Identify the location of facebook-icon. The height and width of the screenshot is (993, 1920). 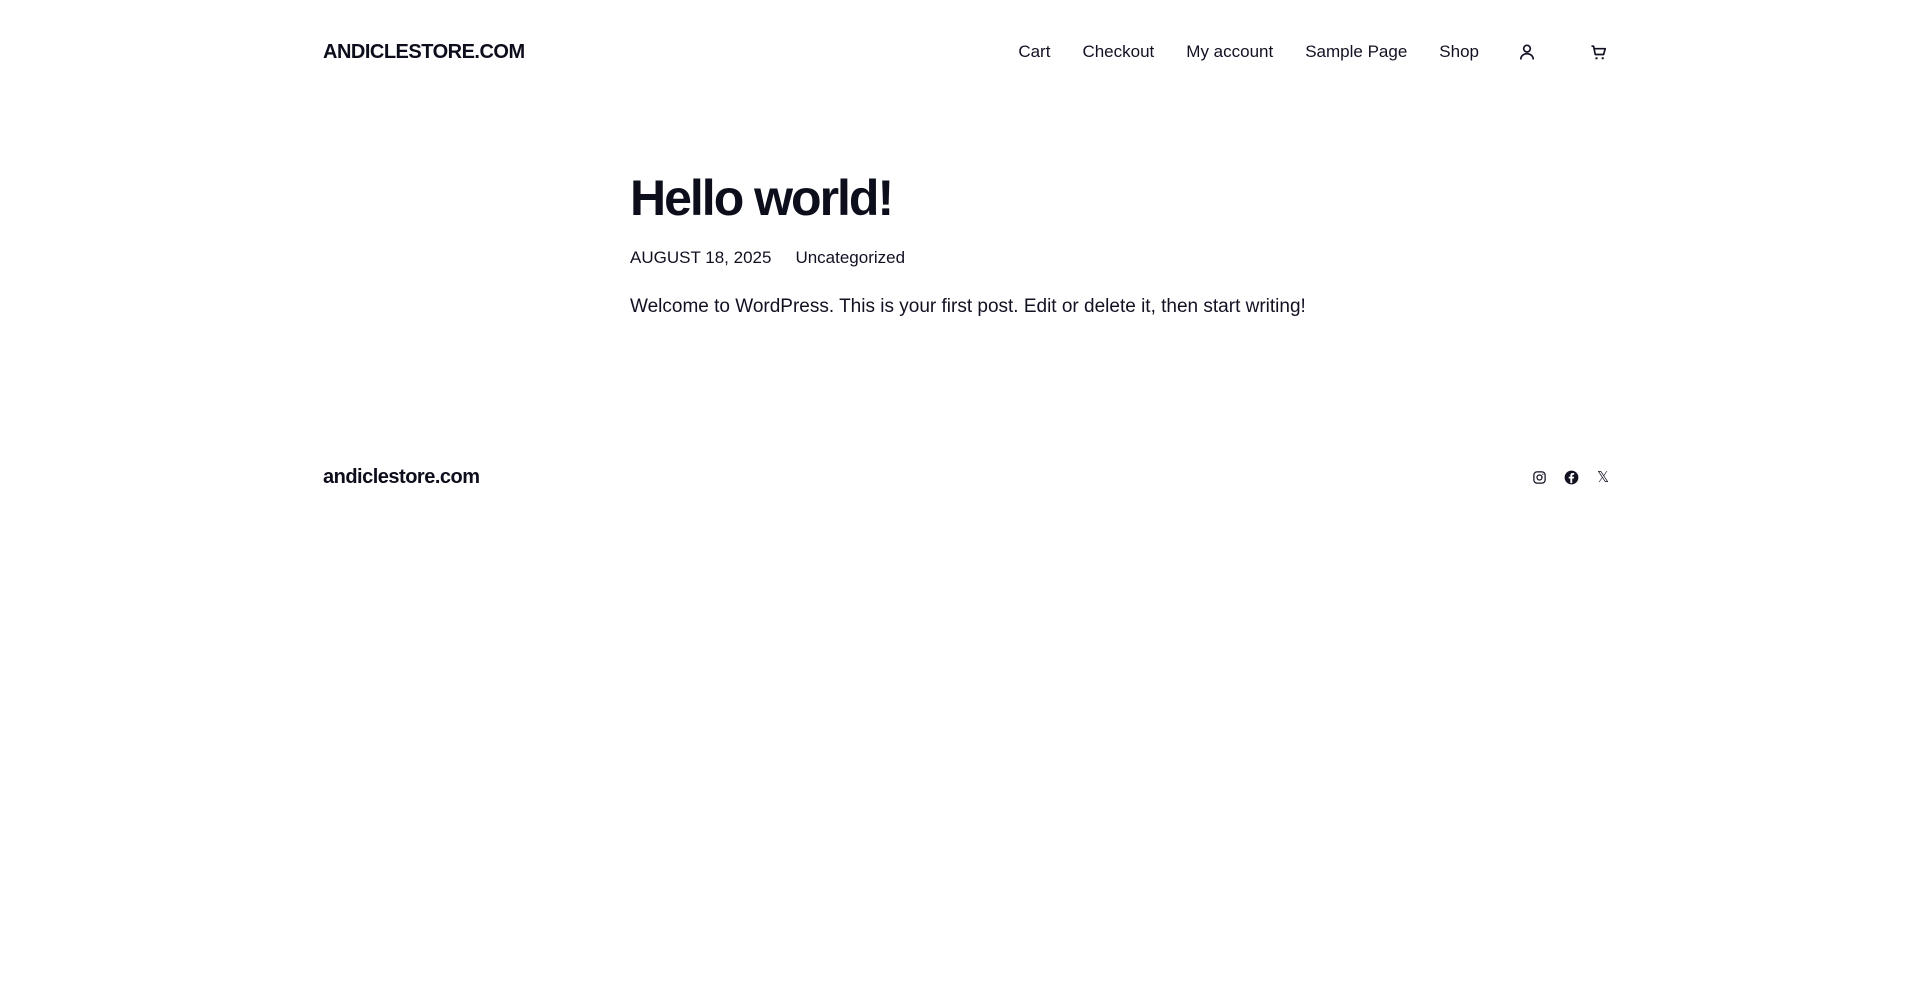
(1571, 477).